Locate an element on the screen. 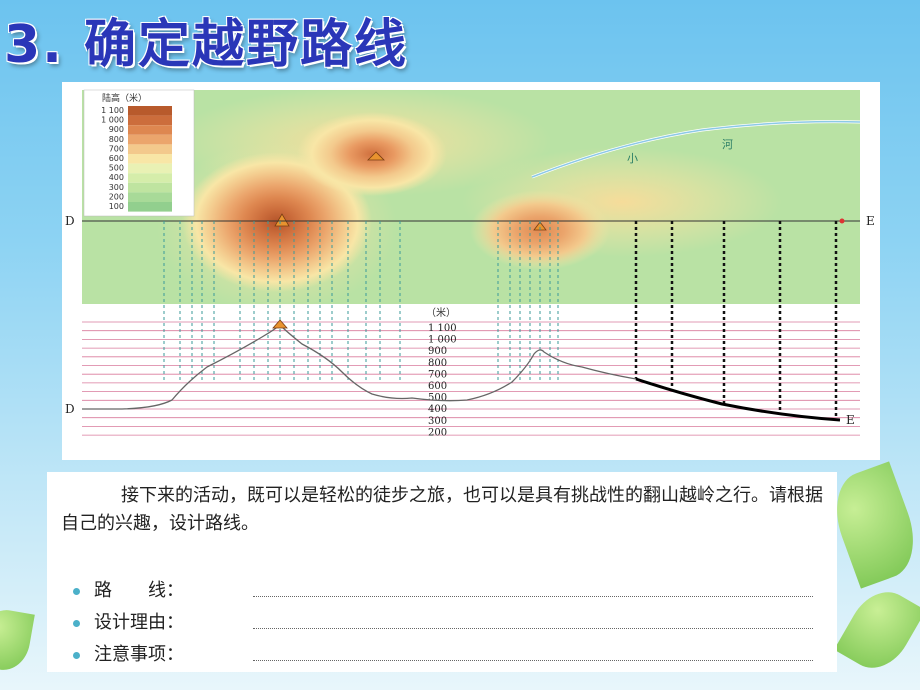 The height and width of the screenshot is (690, 920). legend-level-label: 900 is located at coordinates (116, 129).